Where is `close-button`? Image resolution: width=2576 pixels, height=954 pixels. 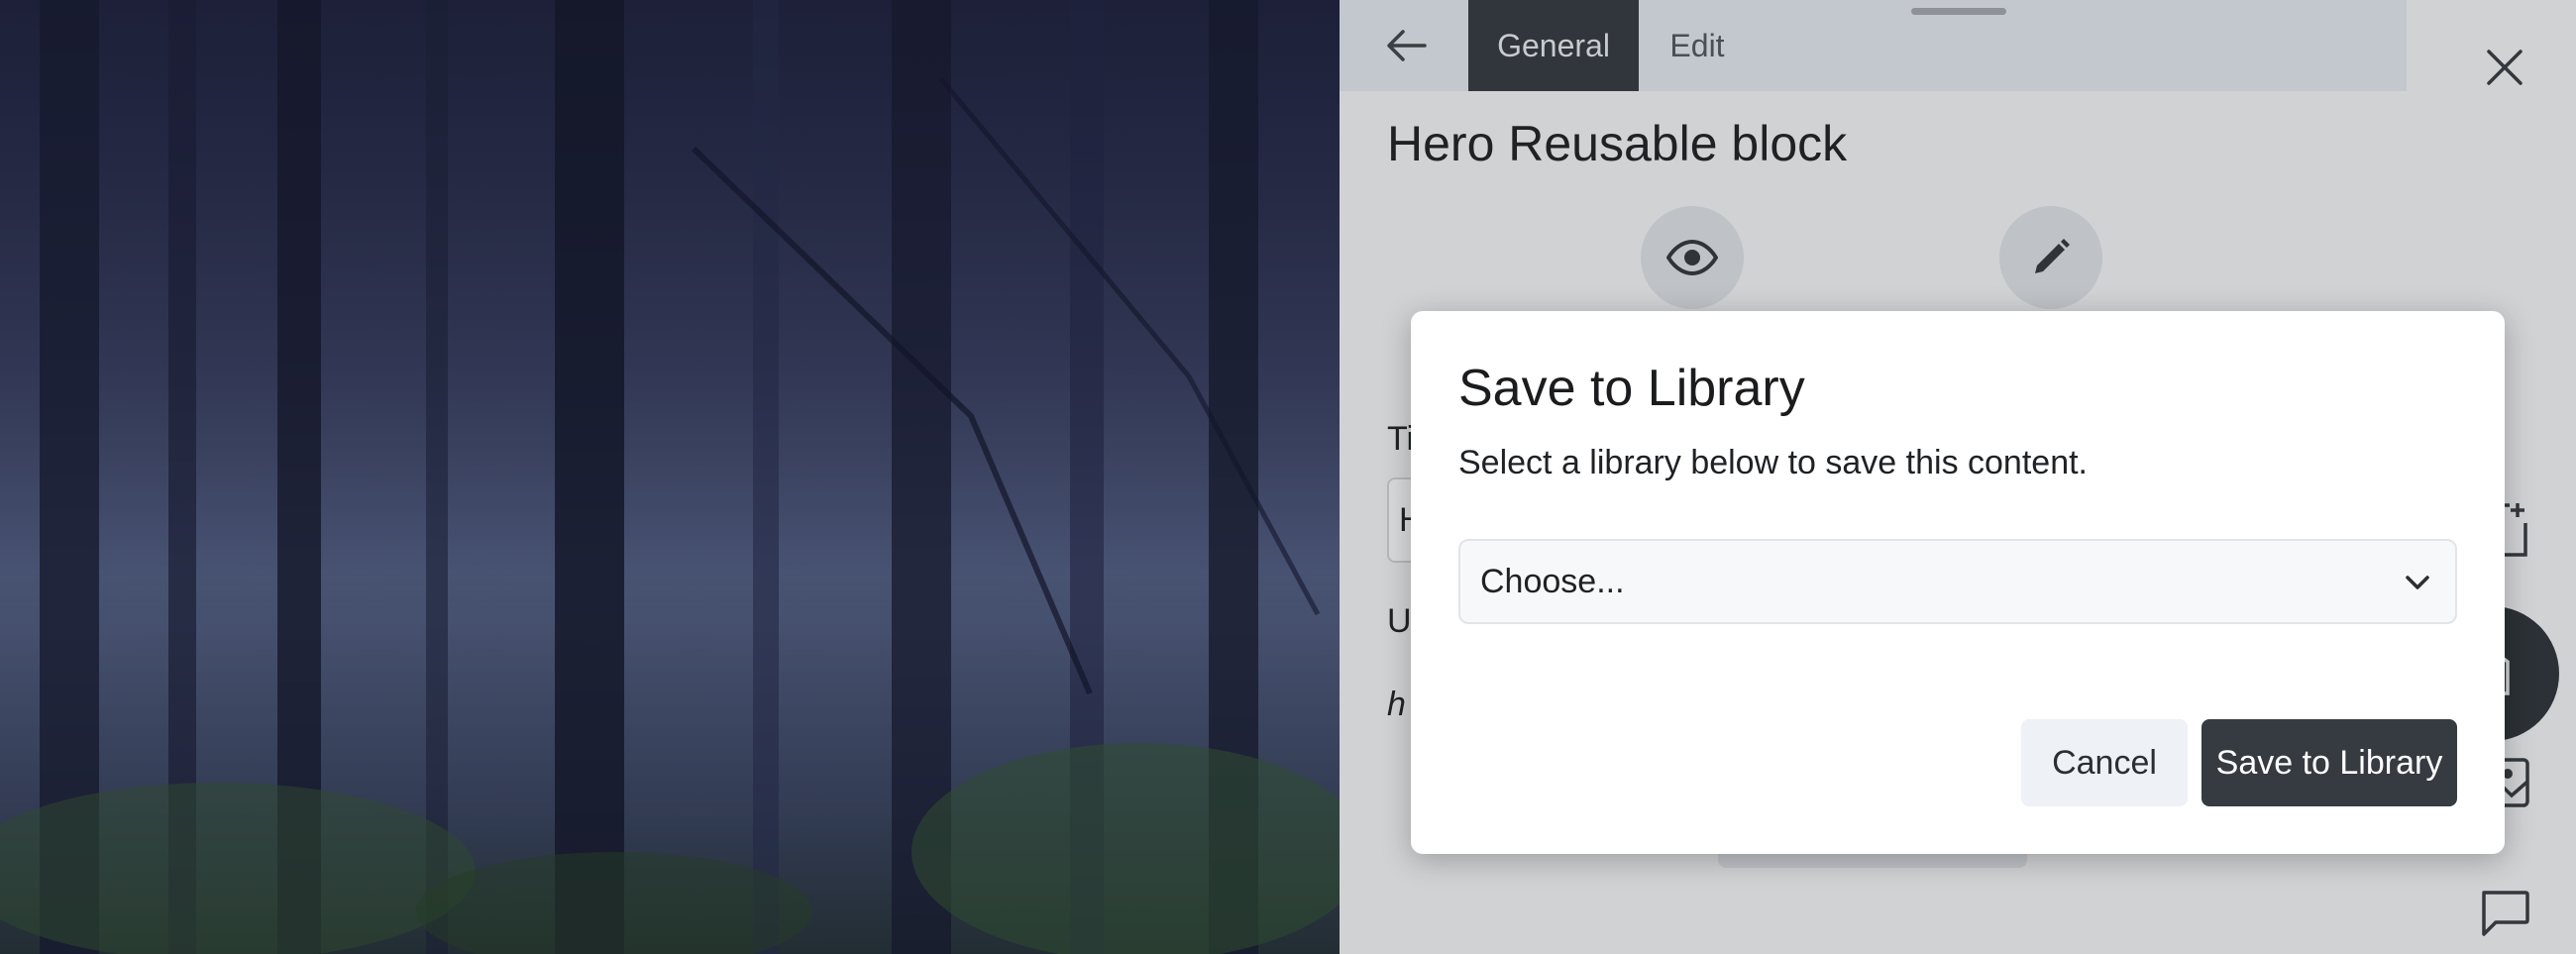 close-button is located at coordinates (2504, 67).